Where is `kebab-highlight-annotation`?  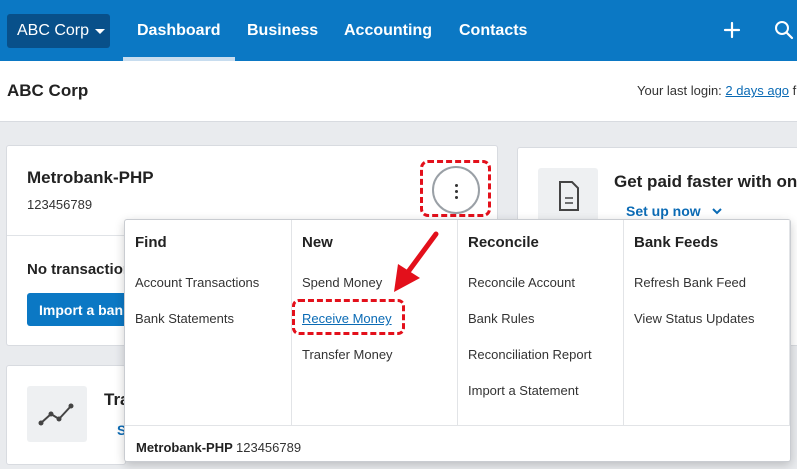 kebab-highlight-annotation is located at coordinates (455, 188).